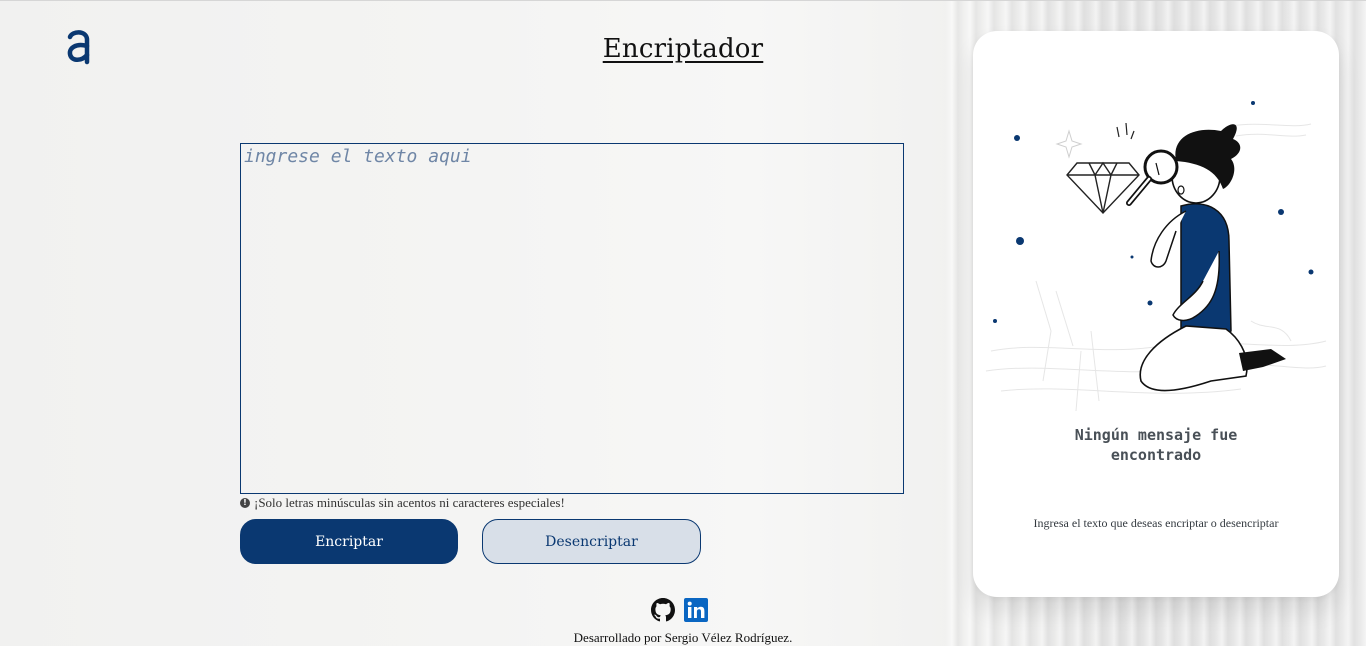  Describe the element at coordinates (1156, 445) in the screenshot. I see `empty-message-title: Ningún mensaje fue encontrado` at that location.